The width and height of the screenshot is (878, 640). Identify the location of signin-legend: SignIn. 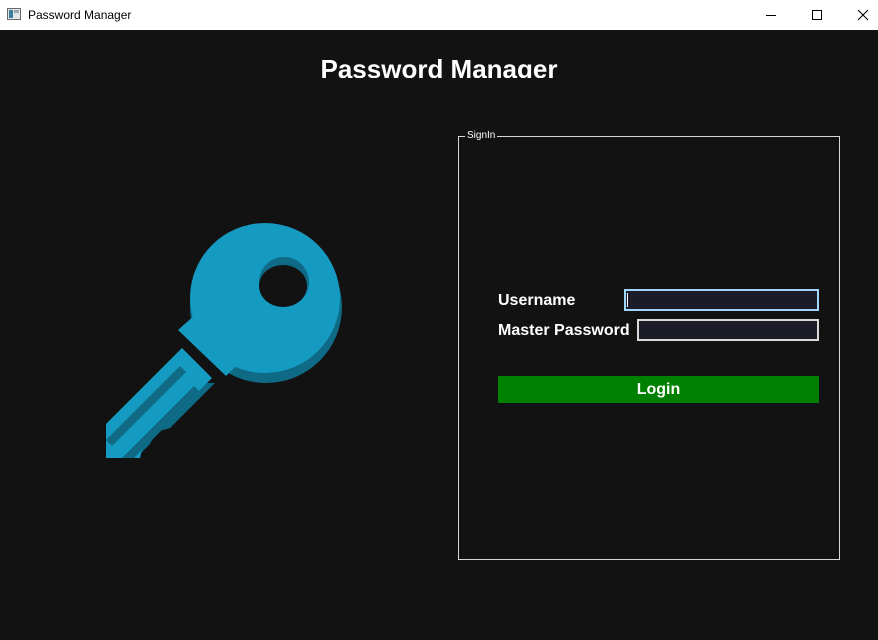
(481, 136).